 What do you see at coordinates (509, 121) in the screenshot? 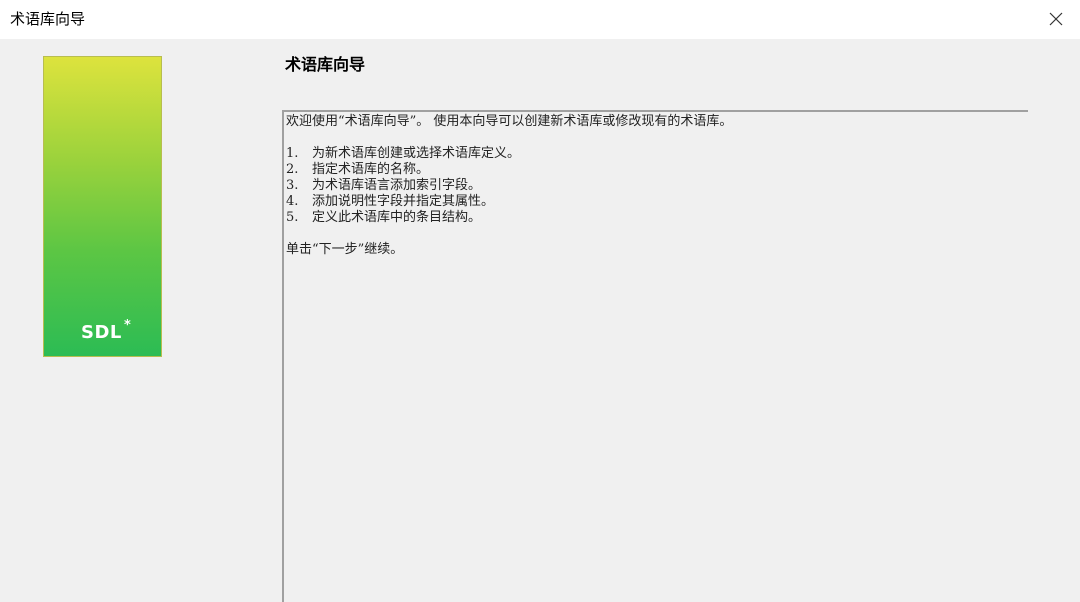
I see `intro-text: 欢迎使用“术语库向导”。 使用本向导可以创建新术语库或修改现有的术语库。` at bounding box center [509, 121].